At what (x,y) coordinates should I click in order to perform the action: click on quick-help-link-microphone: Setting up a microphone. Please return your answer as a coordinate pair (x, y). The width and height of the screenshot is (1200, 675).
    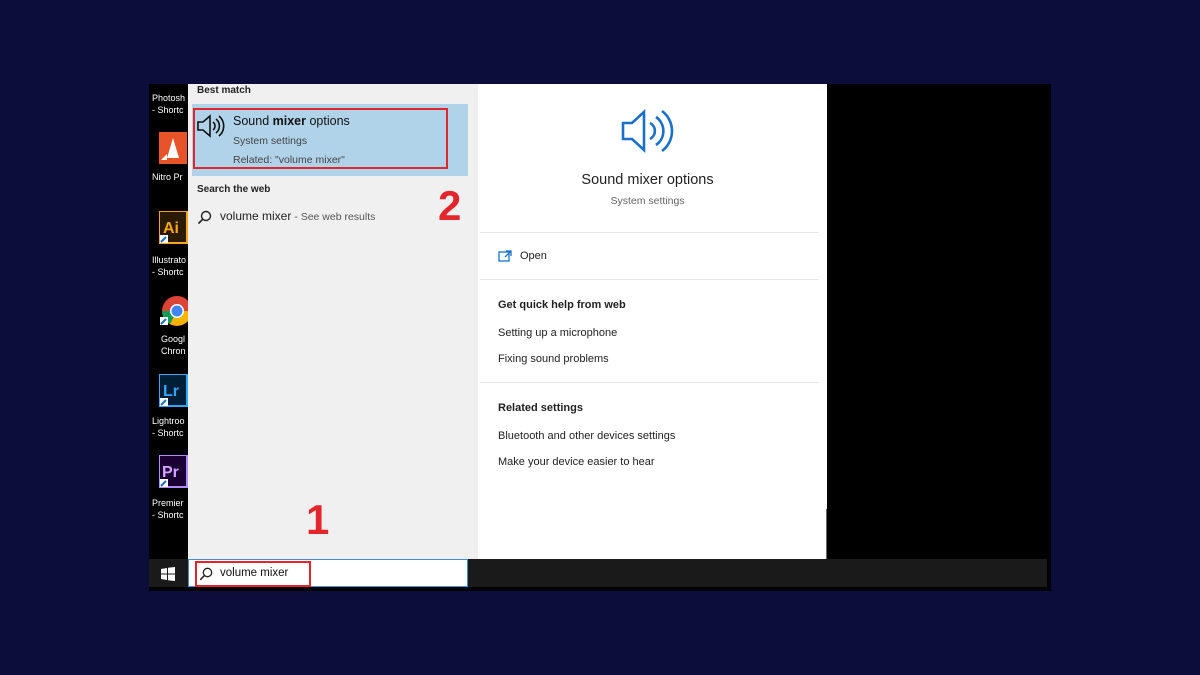
    Looking at the image, I should click on (557, 333).